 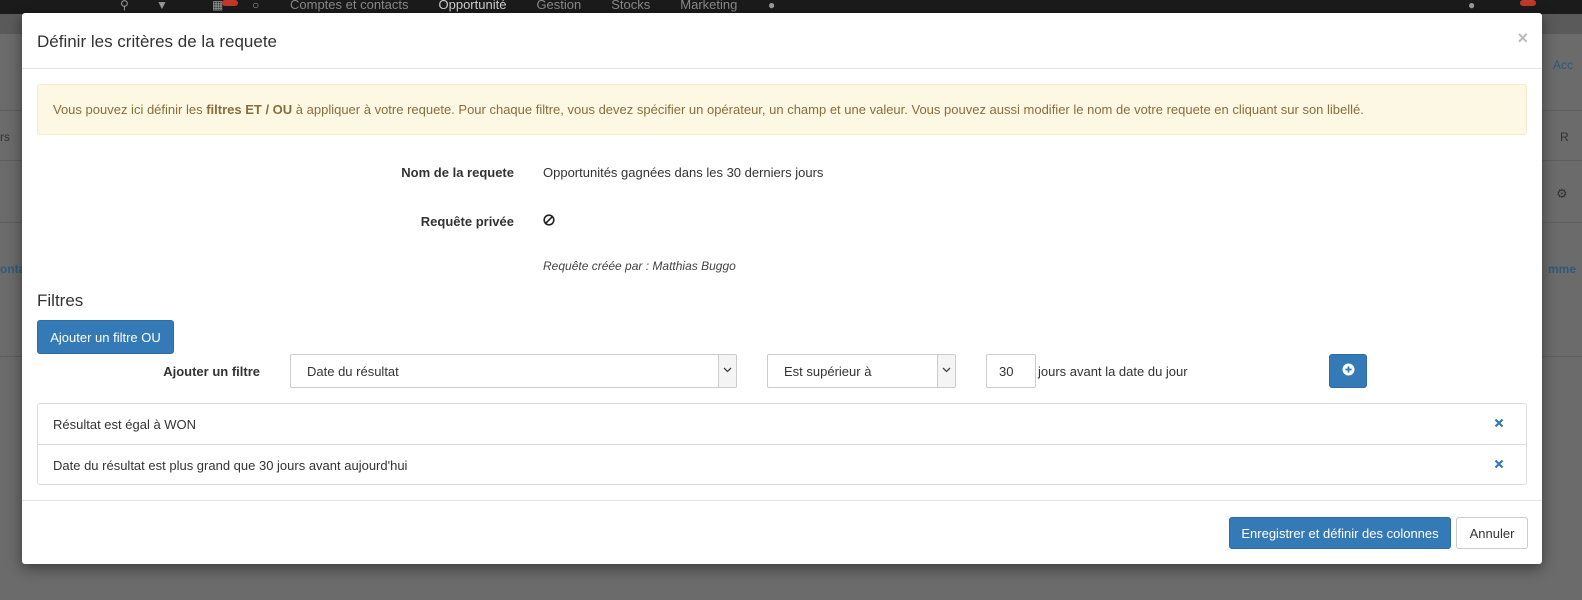 I want to click on filter-icon: ▼, so click(x=162, y=6).